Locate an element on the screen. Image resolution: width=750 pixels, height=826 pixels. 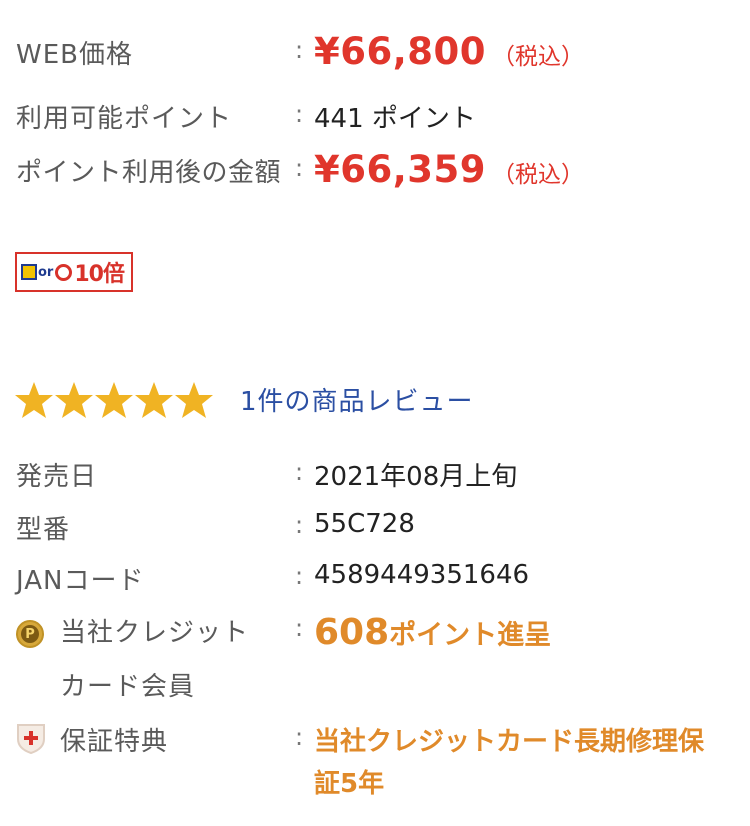
release-date-label: 発売日 is located at coordinates (57, 477).